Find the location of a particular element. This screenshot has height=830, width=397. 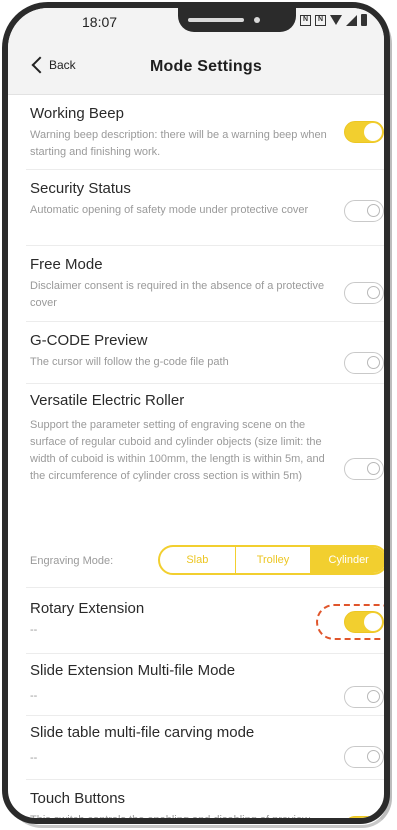

slide-table-toggle is located at coordinates (364, 757).